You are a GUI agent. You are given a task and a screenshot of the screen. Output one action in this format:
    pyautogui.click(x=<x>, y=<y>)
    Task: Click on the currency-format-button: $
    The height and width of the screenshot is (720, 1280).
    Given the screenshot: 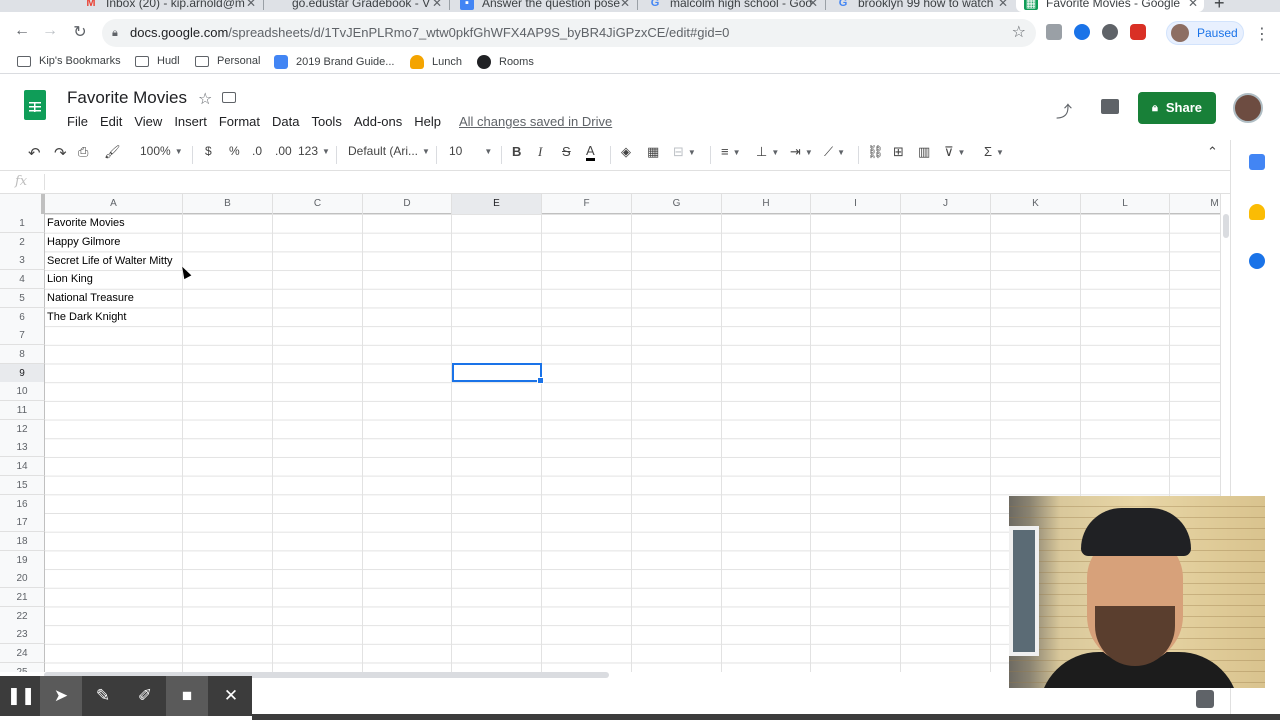 What is the action you would take?
    pyautogui.click(x=208, y=151)
    